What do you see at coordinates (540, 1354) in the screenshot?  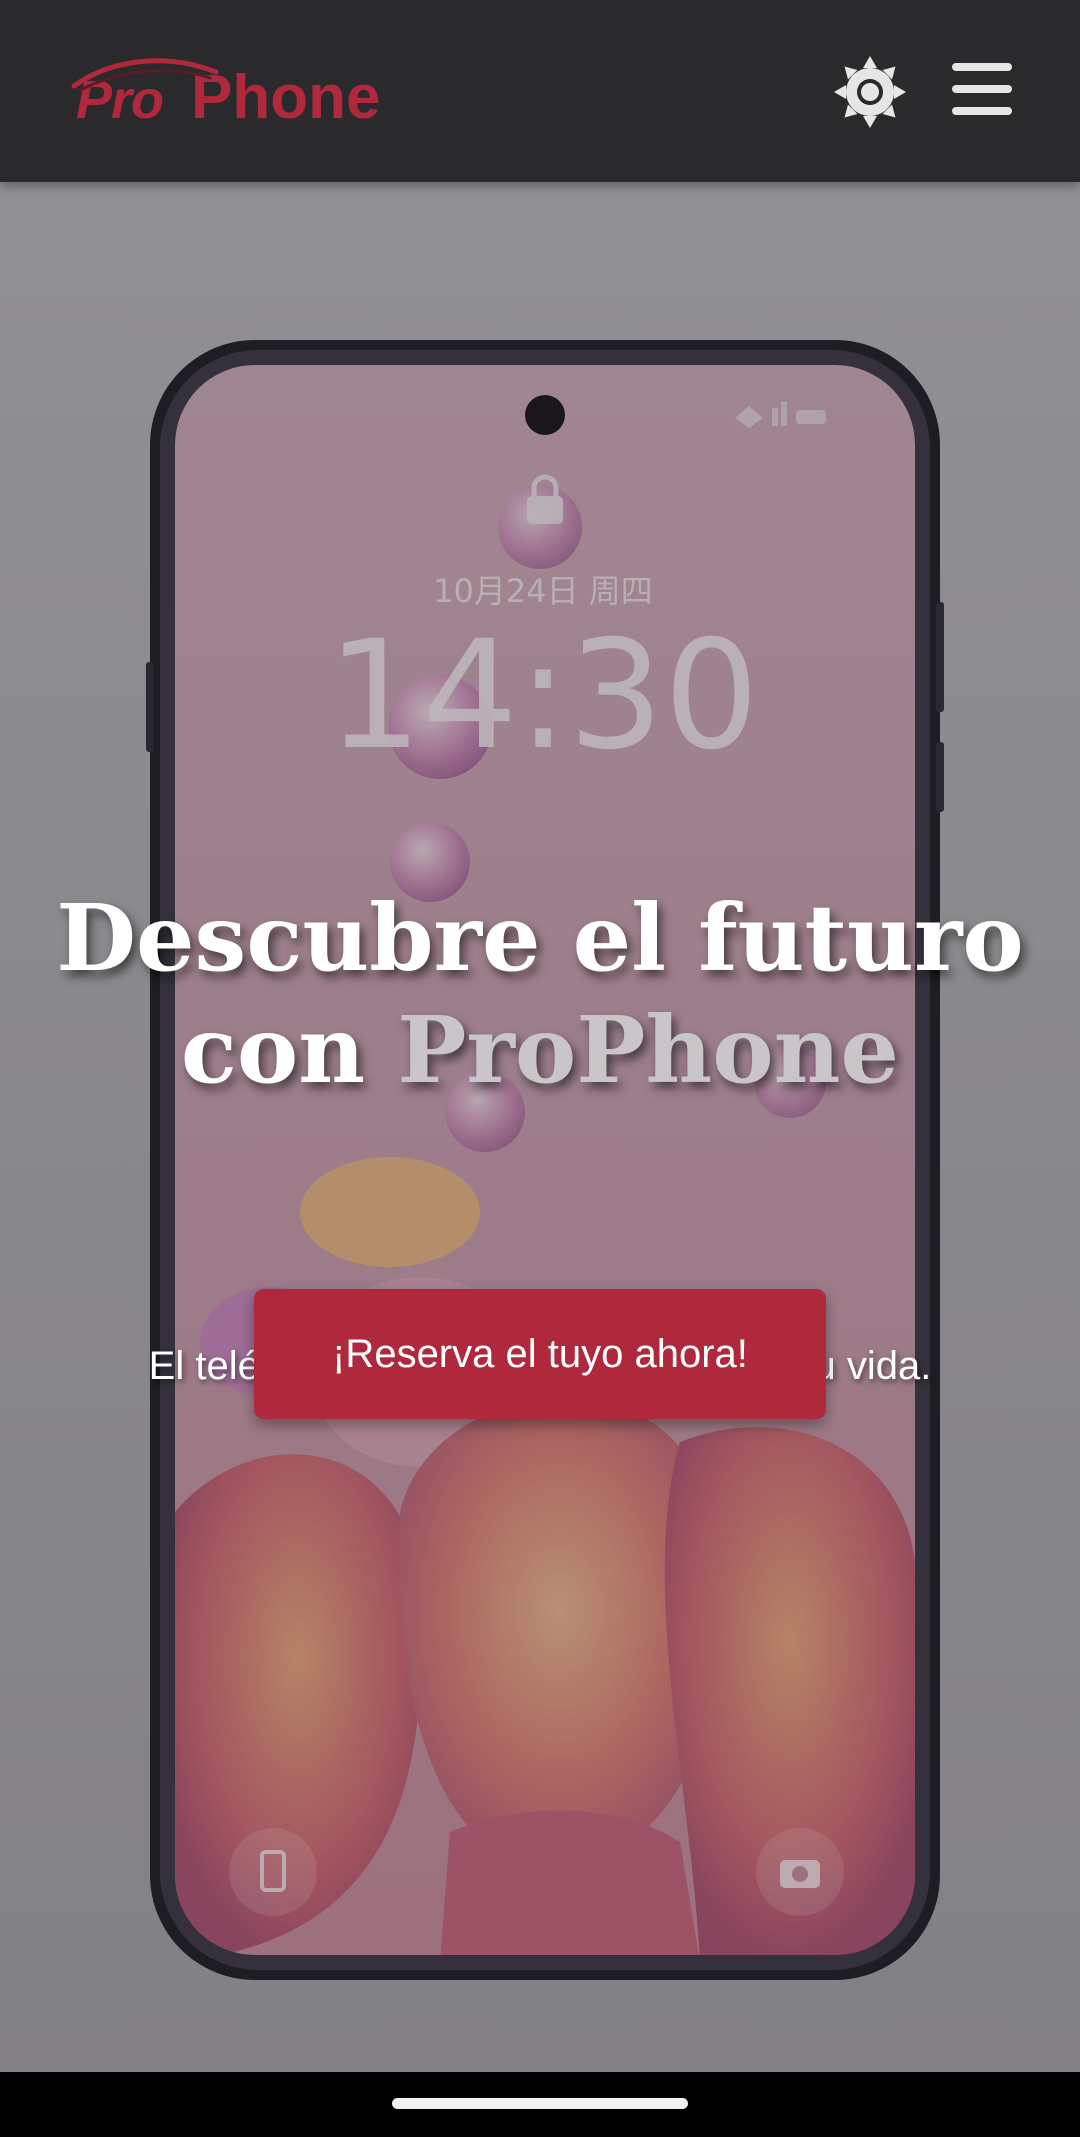 I see `reserve-button: ¡Reserva el tuyo ahora!` at bounding box center [540, 1354].